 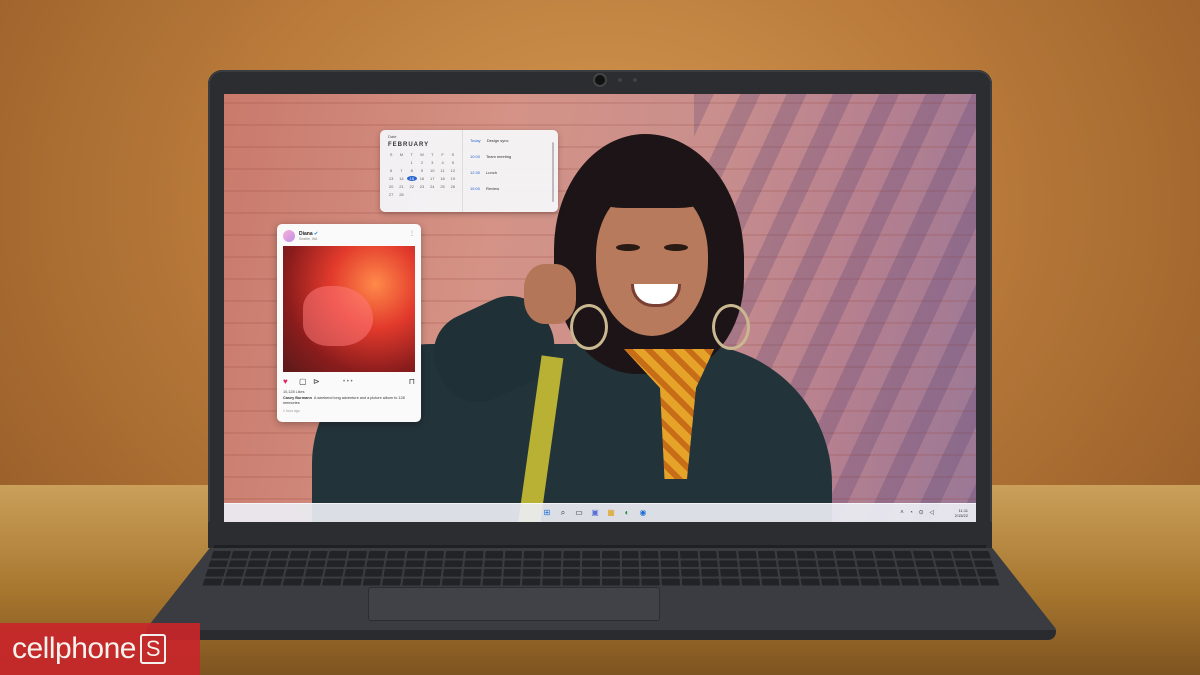 What do you see at coordinates (412, 170) in the screenshot?
I see `calendar-day: 8` at bounding box center [412, 170].